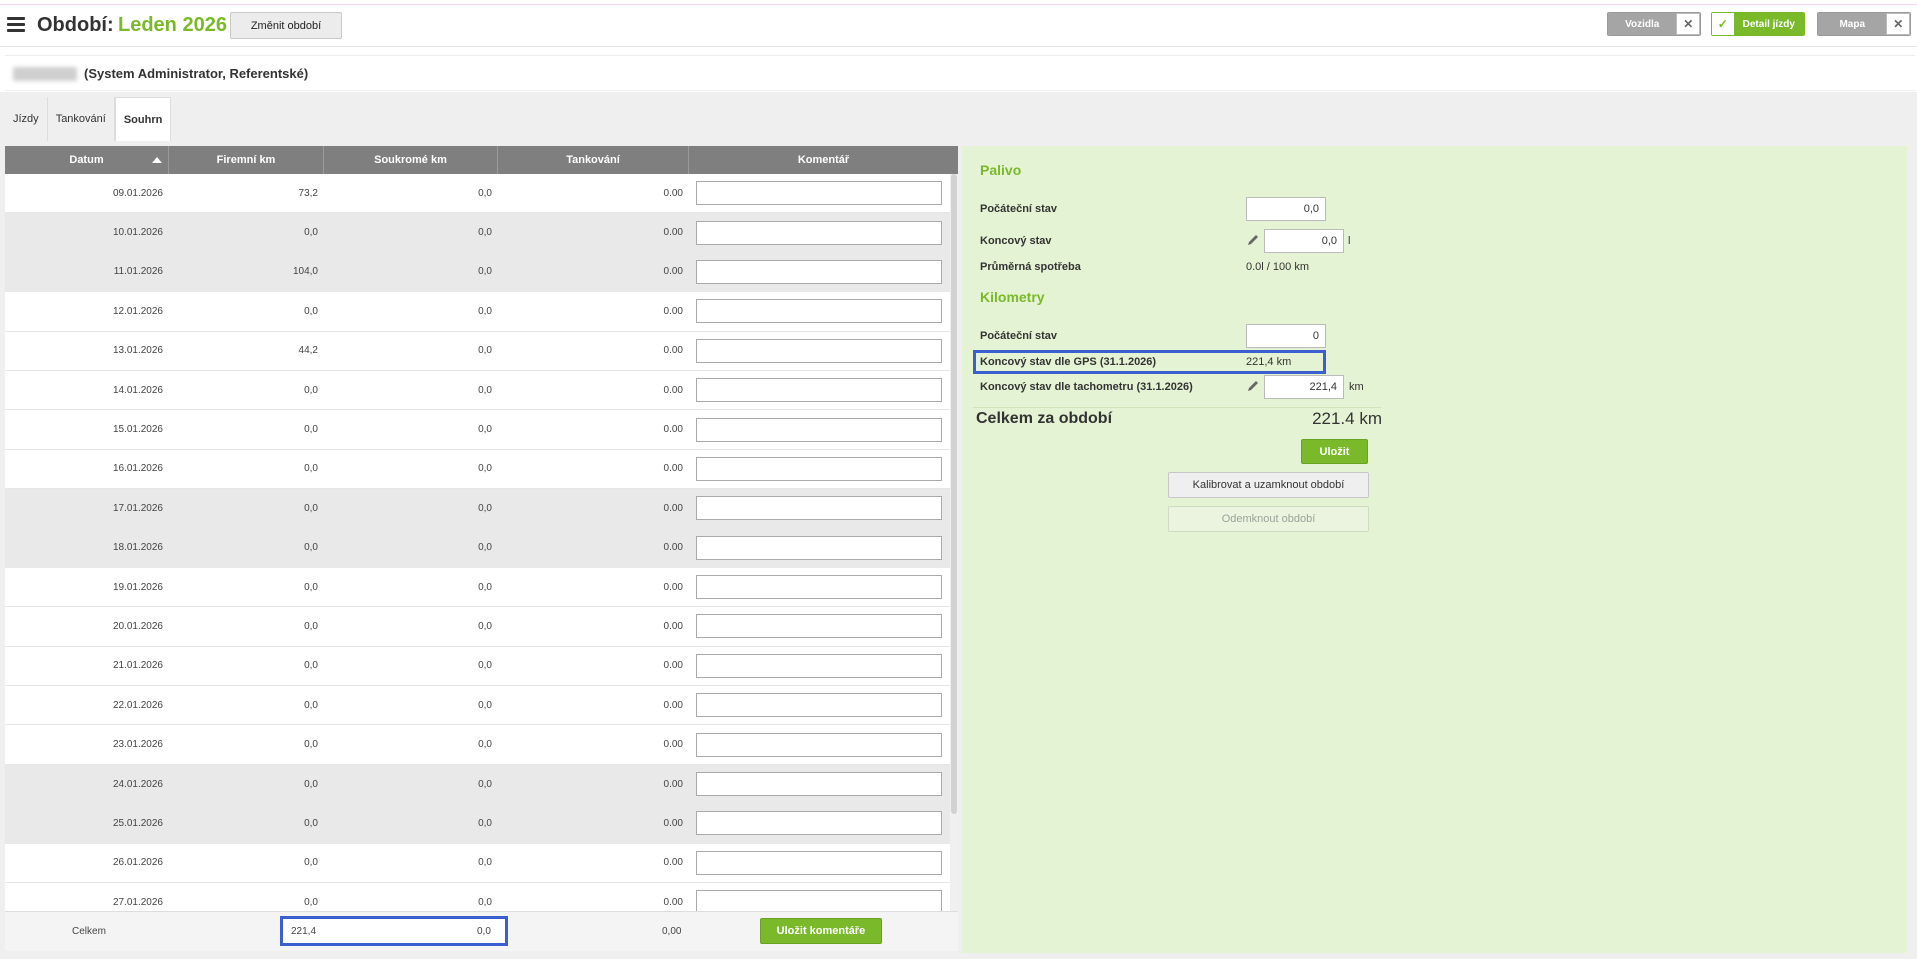  What do you see at coordinates (143, 119) in the screenshot?
I see `tab-souhrn: Souhrn` at bounding box center [143, 119].